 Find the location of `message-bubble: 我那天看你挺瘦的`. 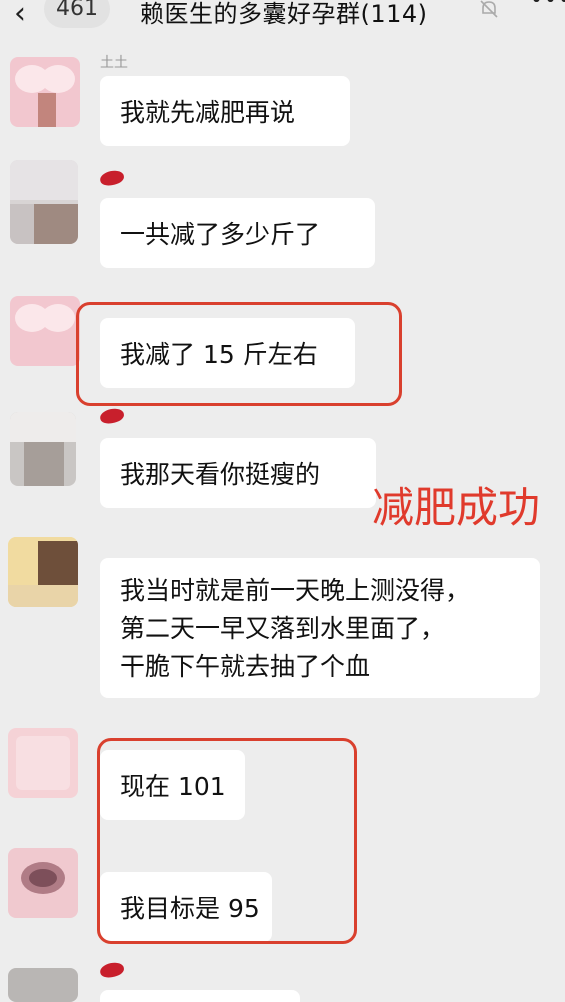

message-bubble: 我那天看你挺瘦的 is located at coordinates (238, 473).